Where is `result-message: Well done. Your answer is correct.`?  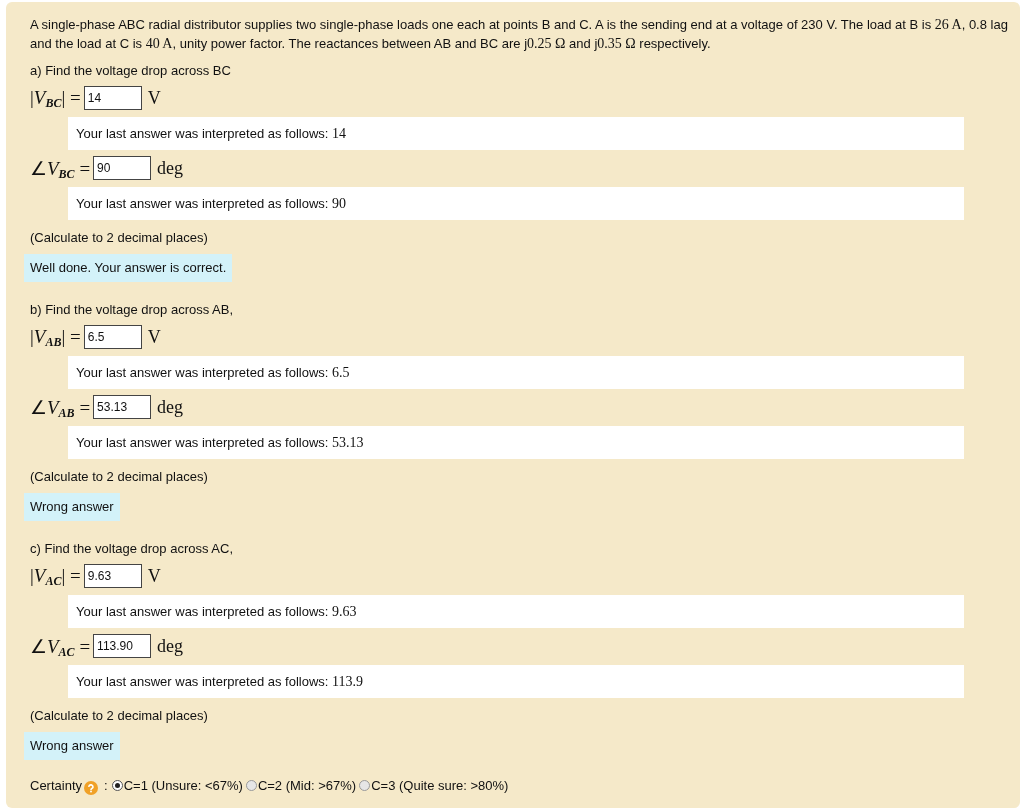
result-message: Well done. Your answer is correct. is located at coordinates (128, 268).